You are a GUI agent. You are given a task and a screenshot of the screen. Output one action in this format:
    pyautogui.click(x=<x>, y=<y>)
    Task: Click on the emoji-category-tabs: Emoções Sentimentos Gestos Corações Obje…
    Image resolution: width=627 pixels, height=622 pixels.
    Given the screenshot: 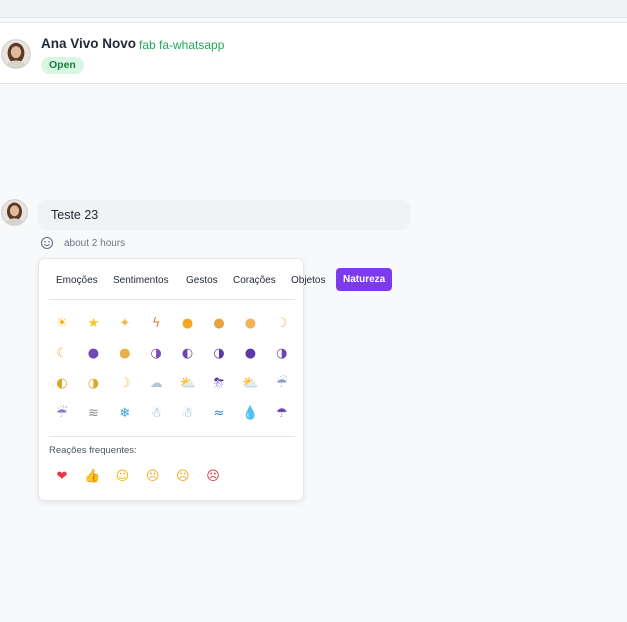 What is the action you would take?
    pyautogui.click(x=216, y=280)
    